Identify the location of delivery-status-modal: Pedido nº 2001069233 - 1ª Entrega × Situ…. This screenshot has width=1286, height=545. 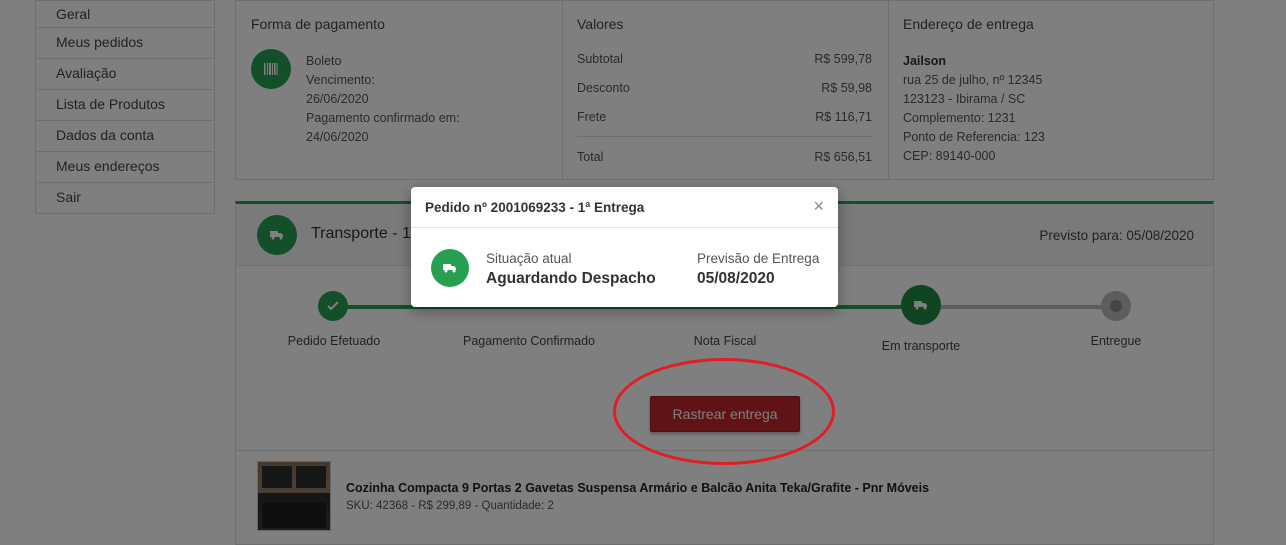
(624, 247).